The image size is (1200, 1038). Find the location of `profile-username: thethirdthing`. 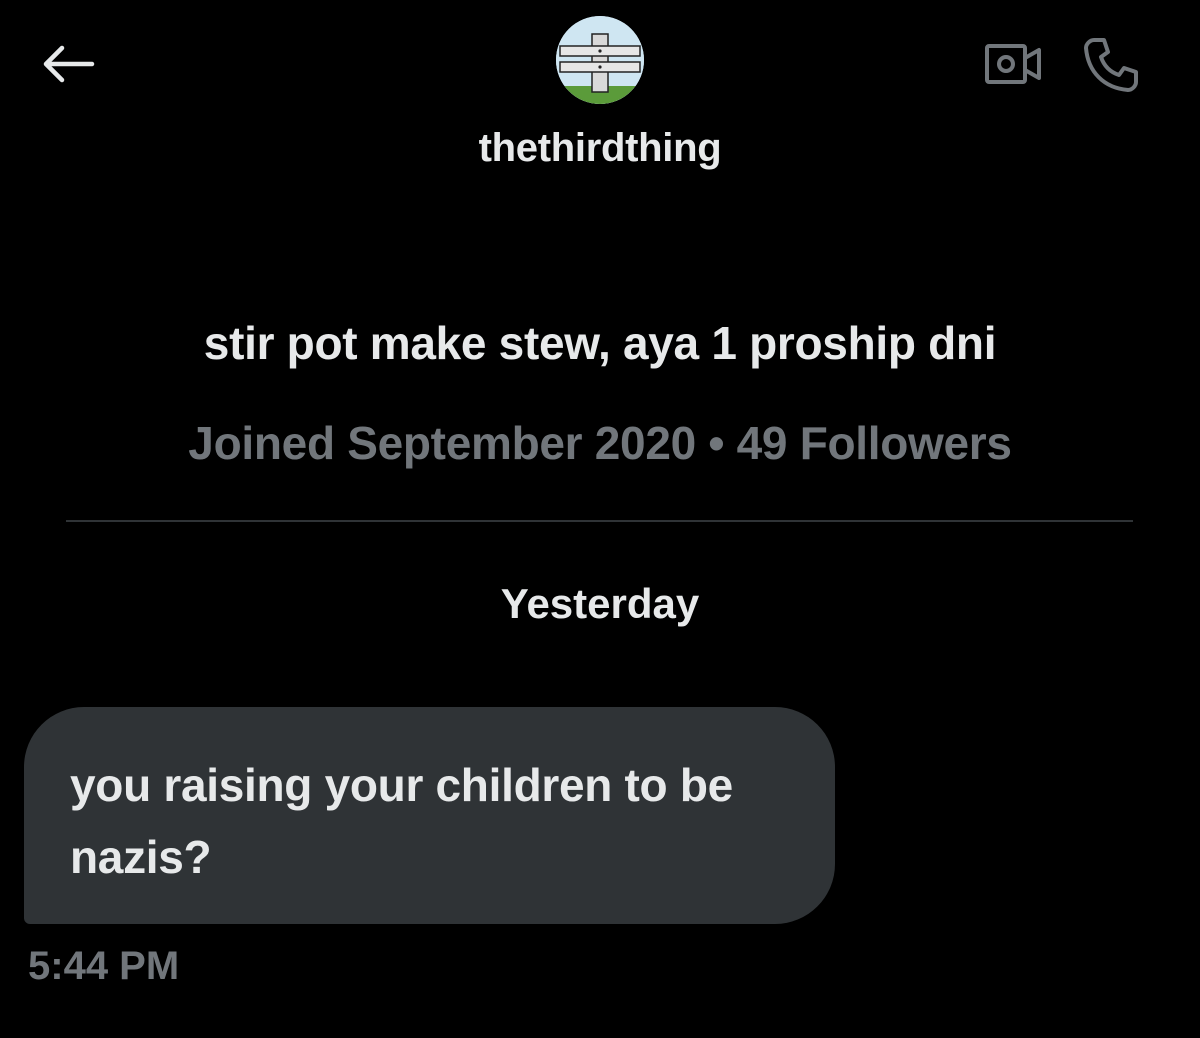

profile-username: thethirdthing is located at coordinates (600, 148).